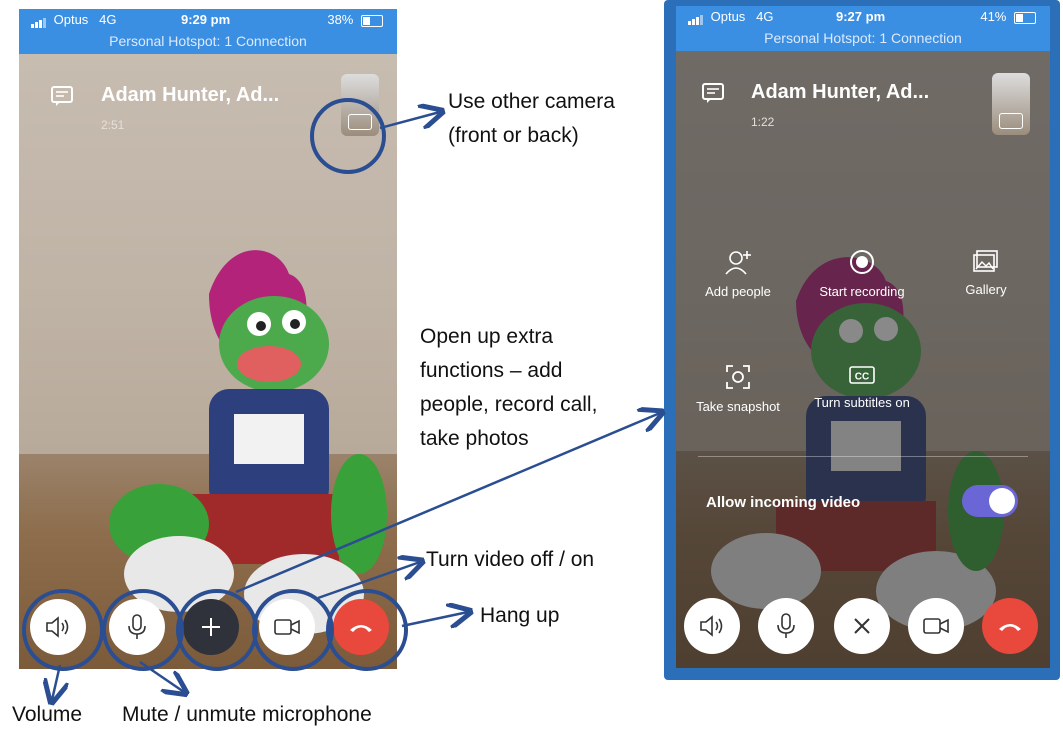 This screenshot has width=1063, height=732. I want to click on annotation-extra-line3: people, record call,, so click(509, 404).